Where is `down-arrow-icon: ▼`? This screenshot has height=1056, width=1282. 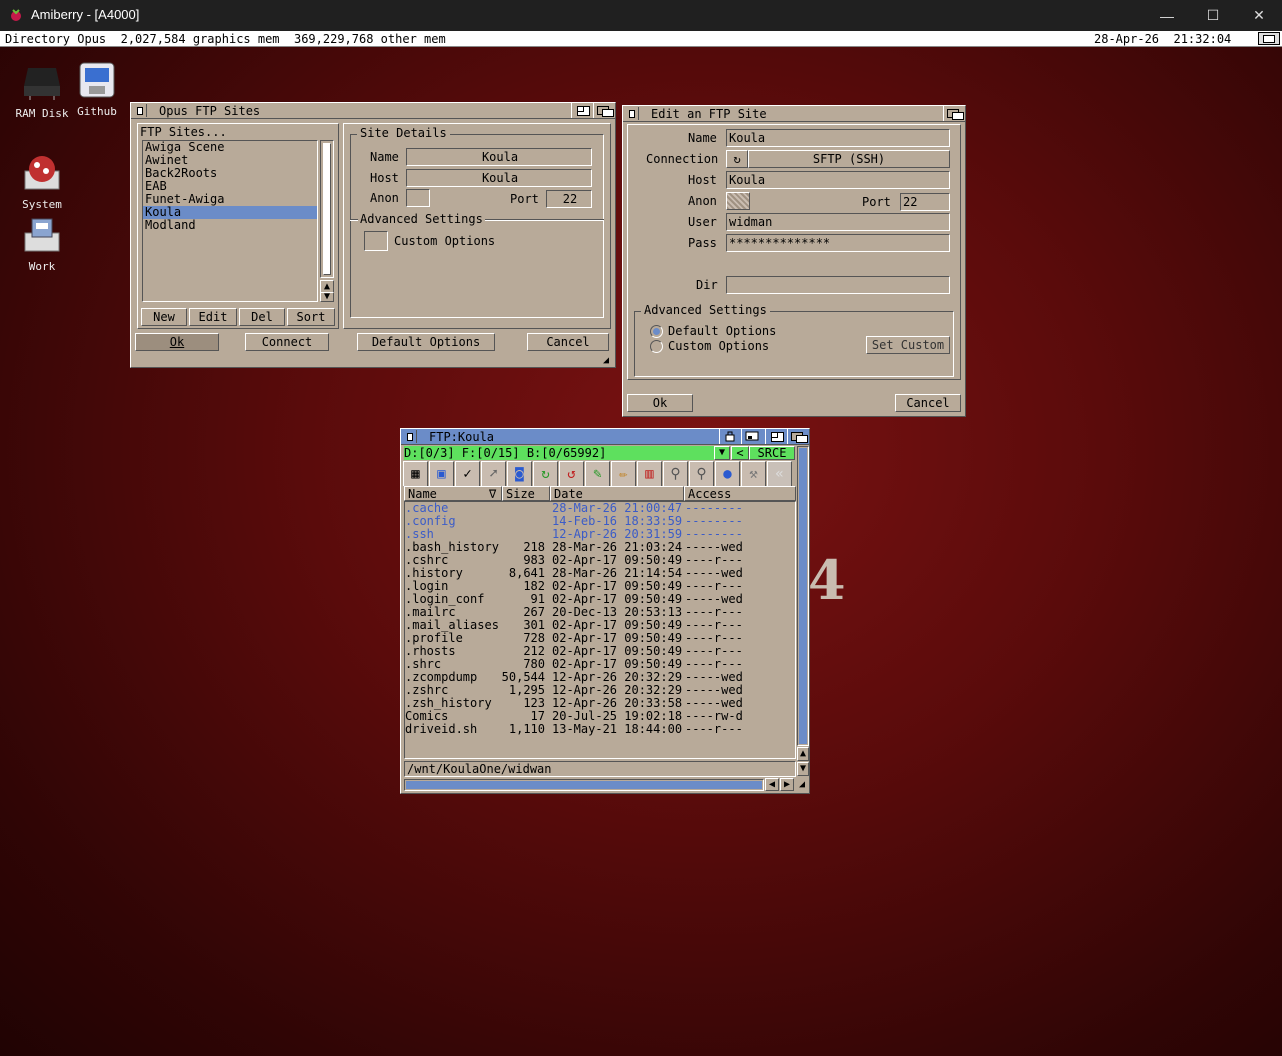
down-arrow-icon: ▼ is located at coordinates (722, 453).